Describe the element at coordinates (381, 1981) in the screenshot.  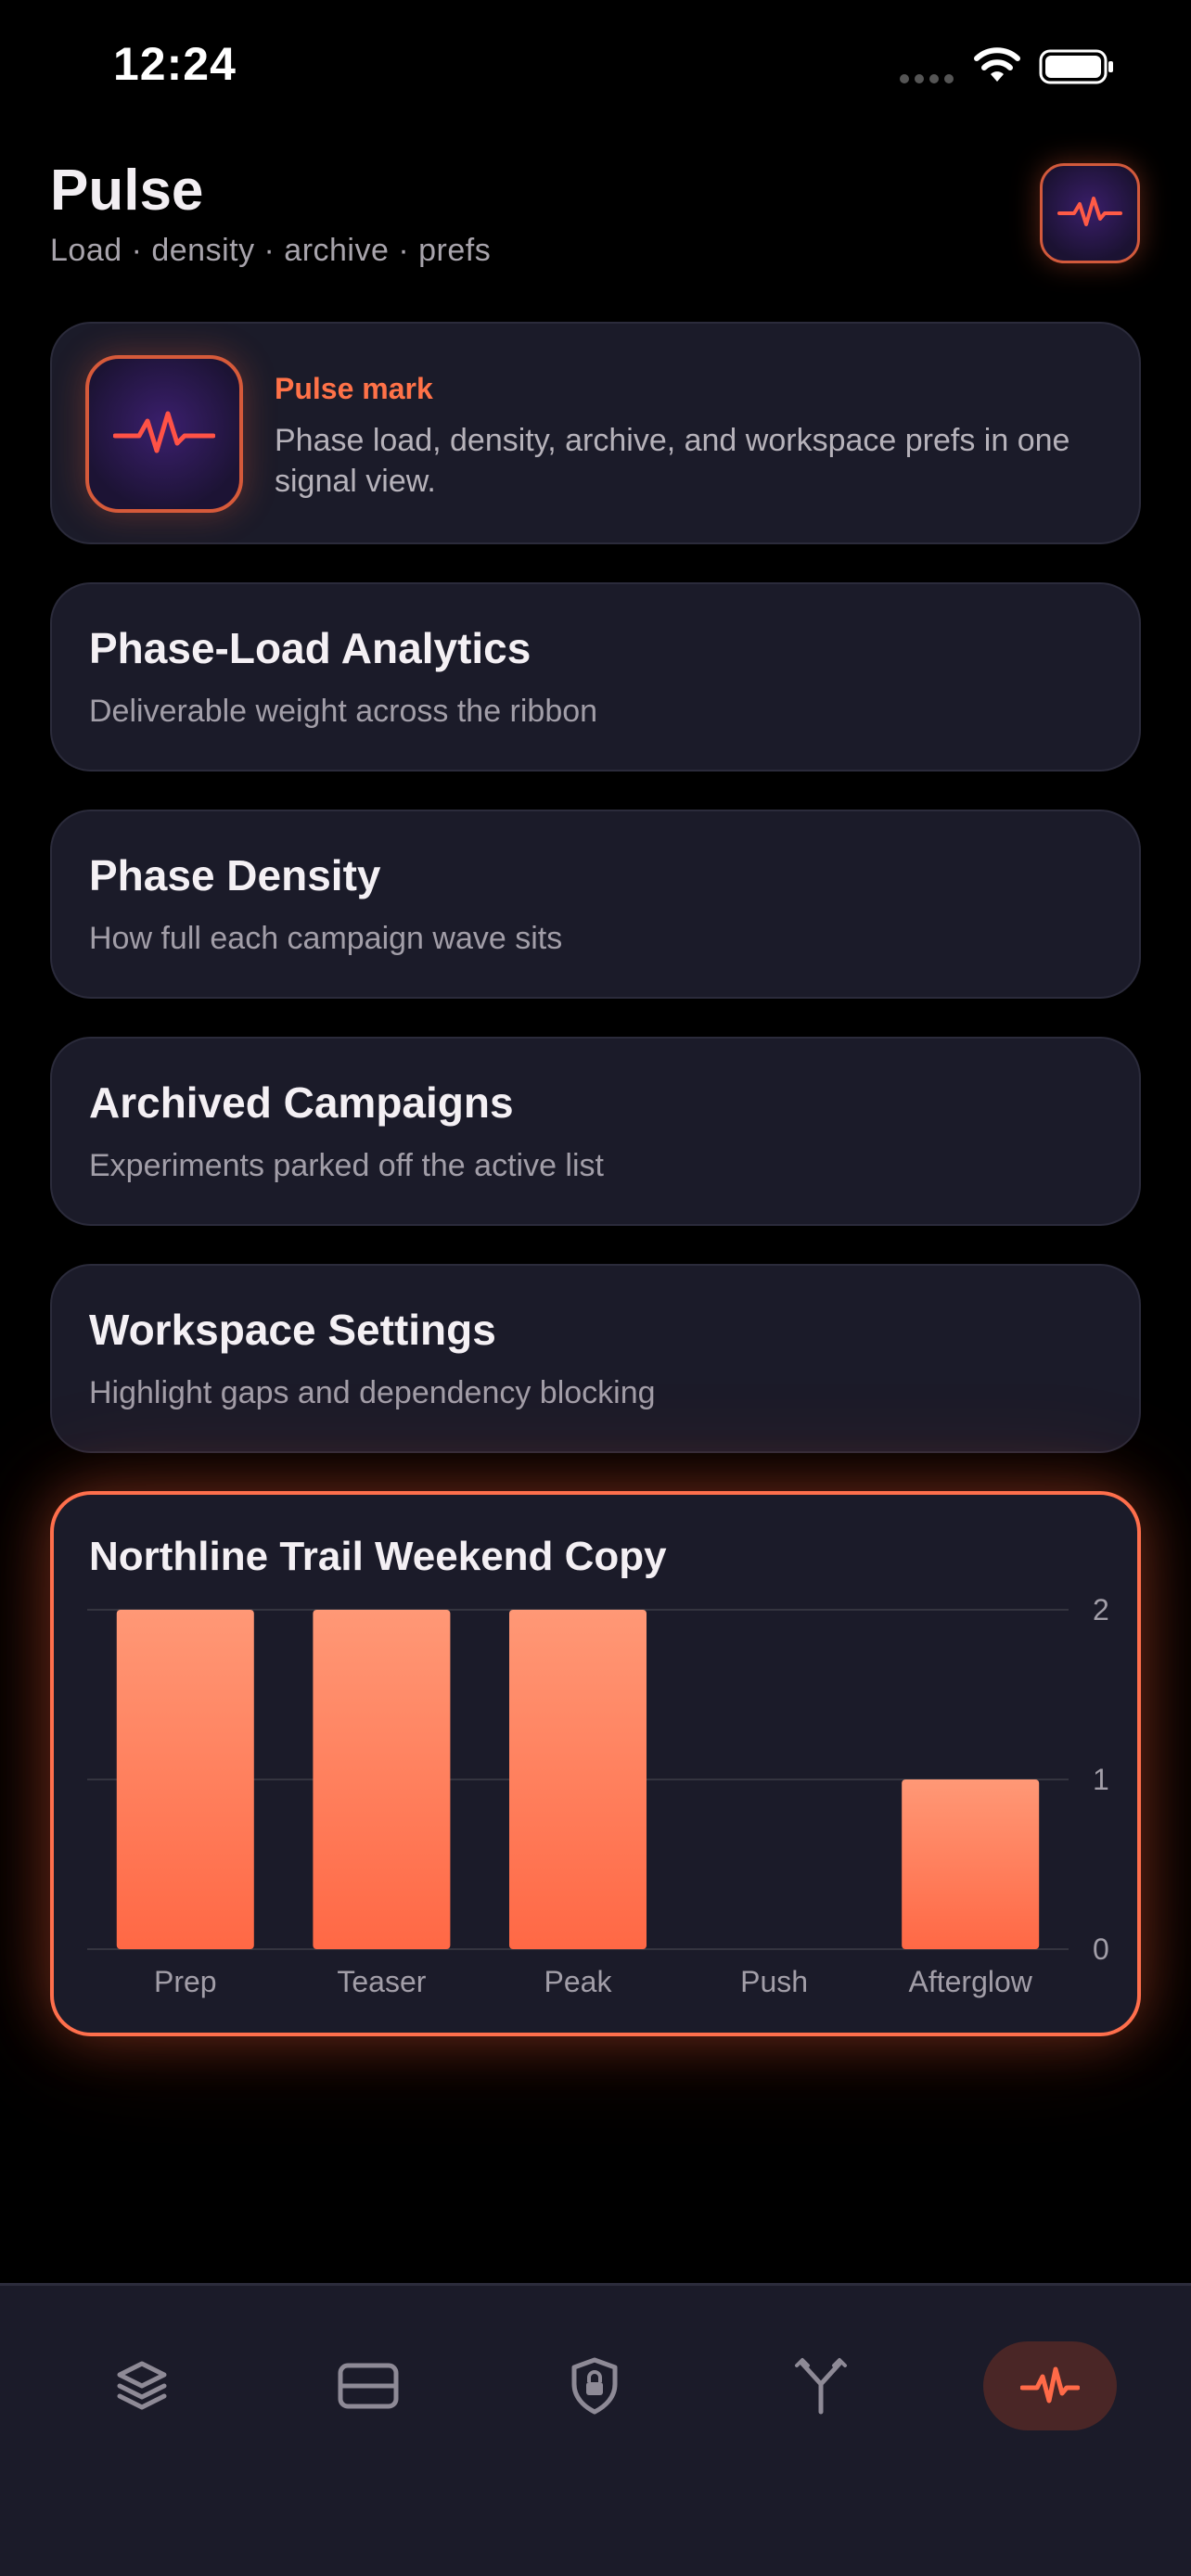
I see `x-tick-label: Teaser` at that location.